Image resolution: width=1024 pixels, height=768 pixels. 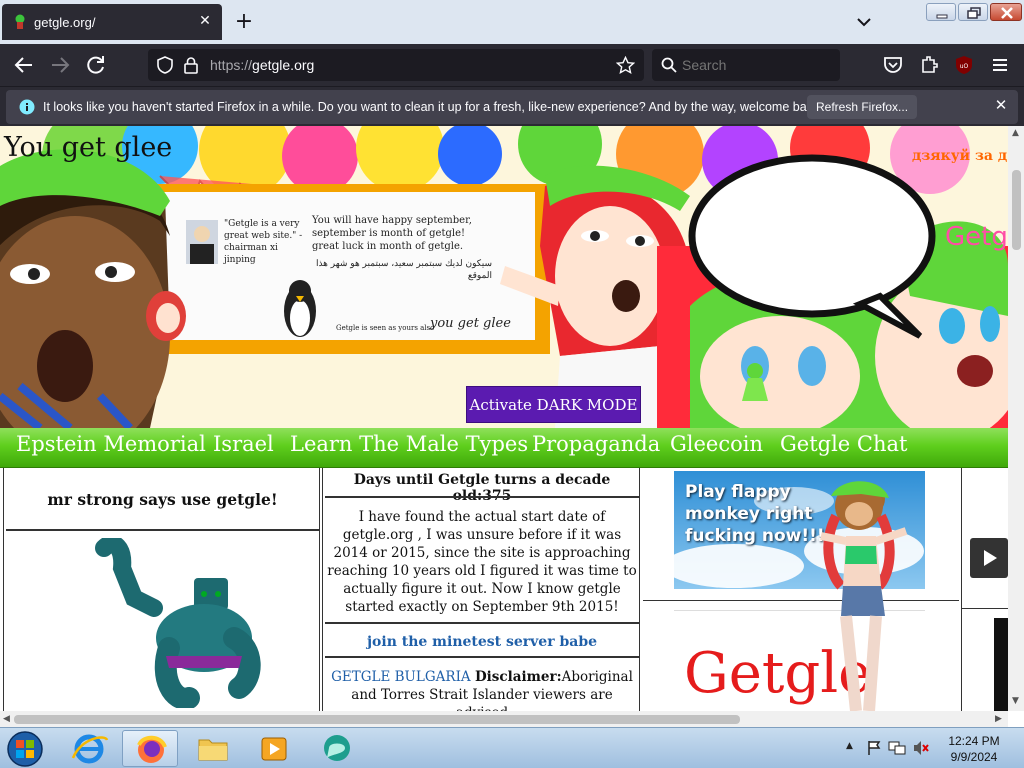 I want to click on horizontal-scroll-thumb, so click(x=377, y=719).